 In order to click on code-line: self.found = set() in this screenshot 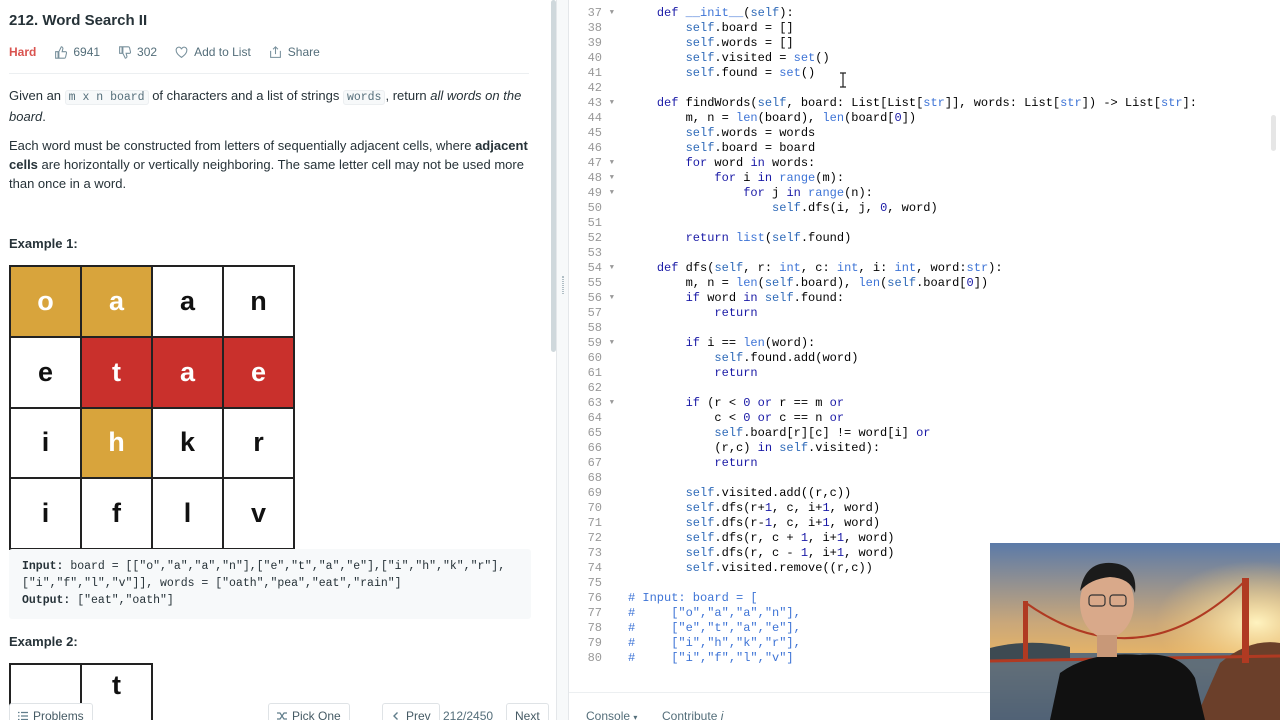, I will do `click(722, 73)`.